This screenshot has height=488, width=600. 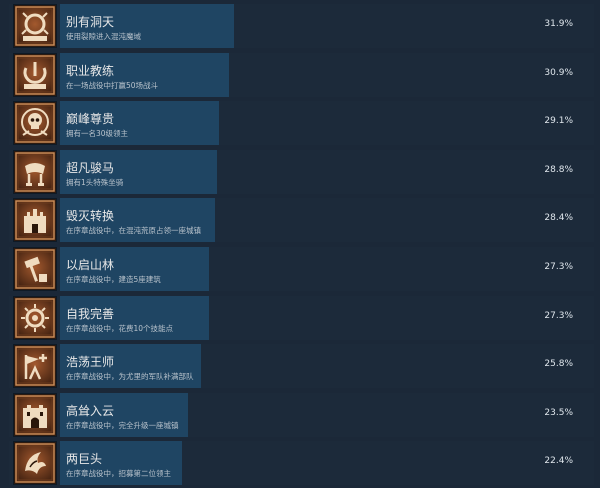 I want to click on skull-emblem-icon, so click(x=35, y=123).